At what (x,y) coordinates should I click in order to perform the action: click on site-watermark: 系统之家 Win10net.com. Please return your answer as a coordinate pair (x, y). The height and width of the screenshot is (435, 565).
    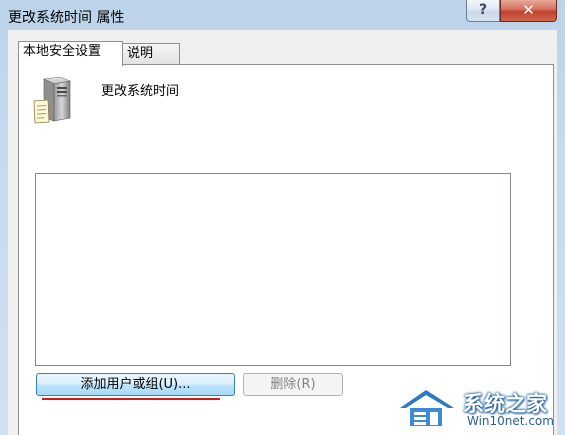
    Looking at the image, I should click on (478, 408).